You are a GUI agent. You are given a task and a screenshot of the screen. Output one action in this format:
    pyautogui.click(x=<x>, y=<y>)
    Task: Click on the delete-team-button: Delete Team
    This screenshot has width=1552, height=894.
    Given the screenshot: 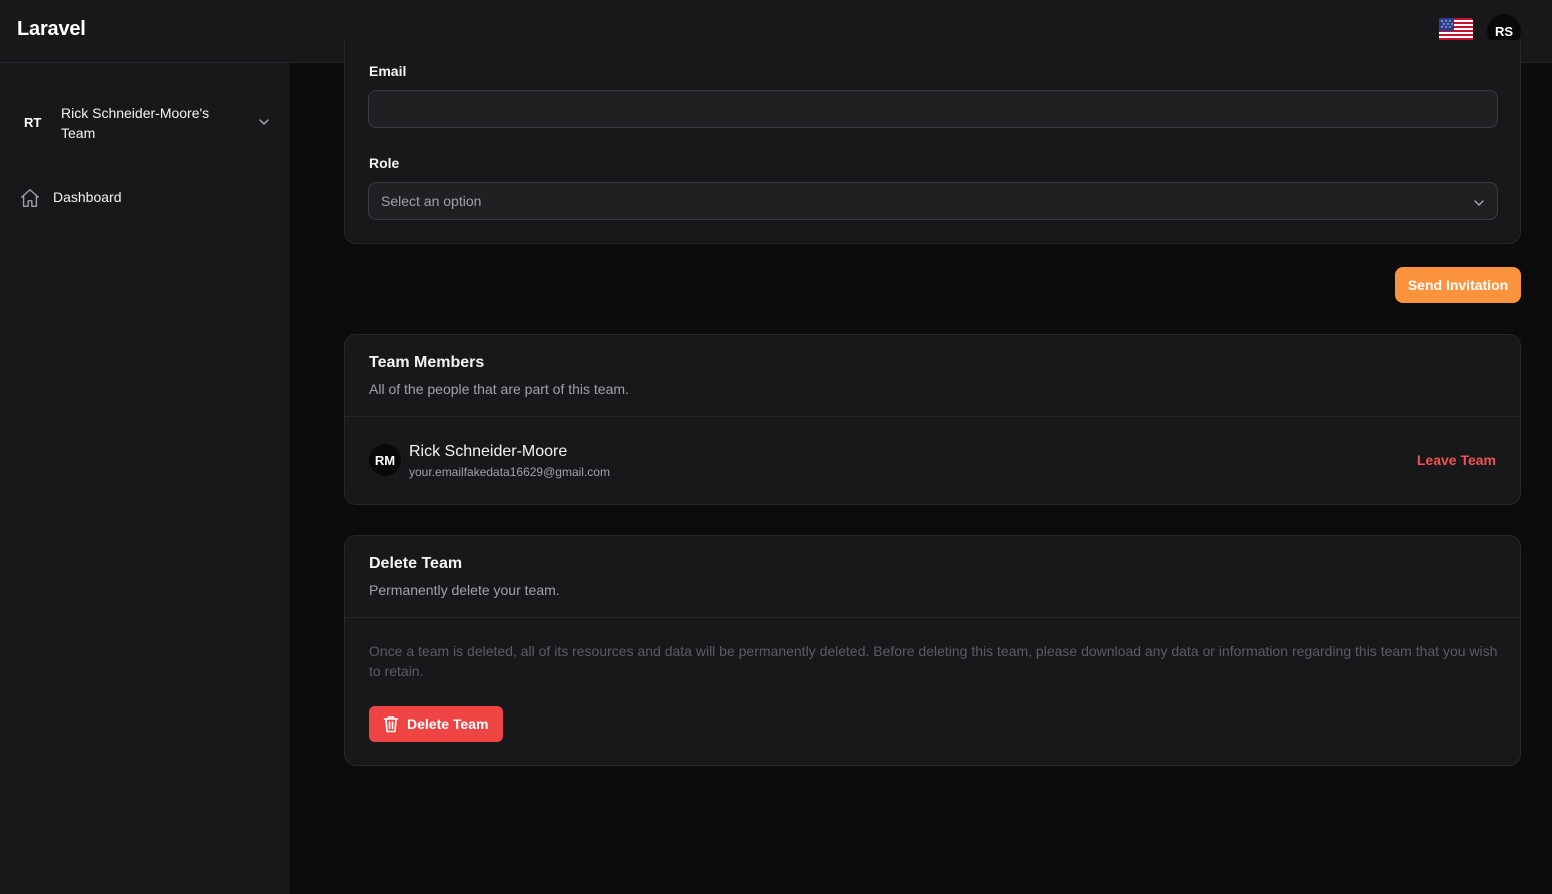 What is the action you would take?
    pyautogui.click(x=436, y=724)
    